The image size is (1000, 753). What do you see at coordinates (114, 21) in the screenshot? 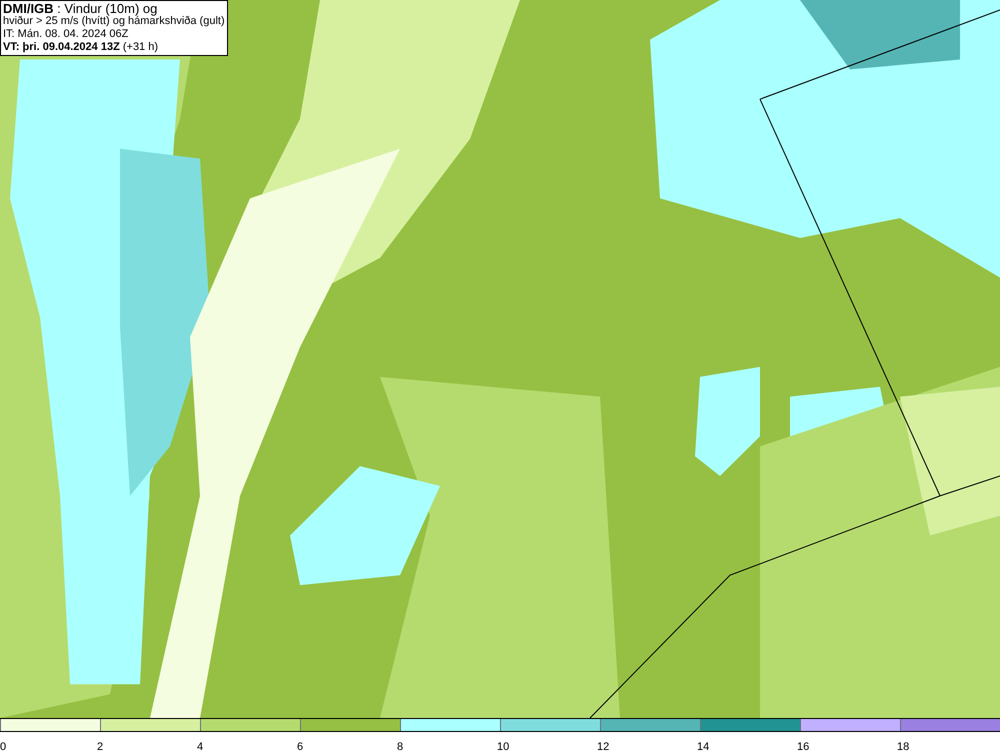
I see `info-text: hviður > 25 m/s (hvítt) og hámarkshviða (gult)` at bounding box center [114, 21].